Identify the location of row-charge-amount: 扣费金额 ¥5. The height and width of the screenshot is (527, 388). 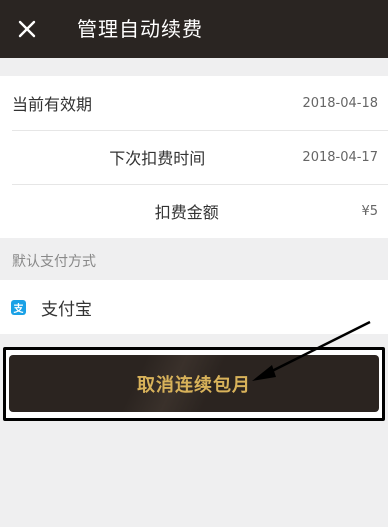
(194, 211).